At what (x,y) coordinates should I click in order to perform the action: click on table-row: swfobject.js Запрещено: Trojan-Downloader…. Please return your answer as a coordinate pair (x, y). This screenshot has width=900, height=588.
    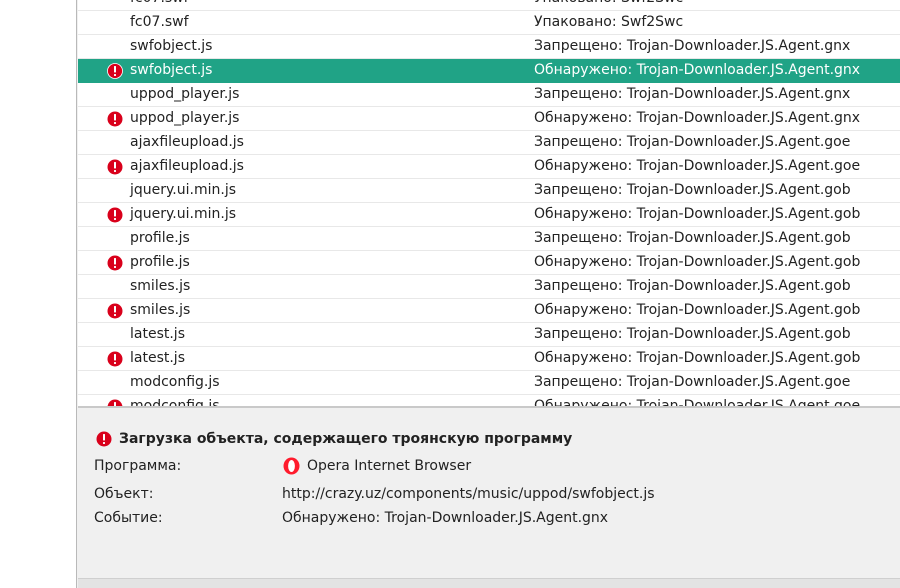
    Looking at the image, I should click on (489, 47).